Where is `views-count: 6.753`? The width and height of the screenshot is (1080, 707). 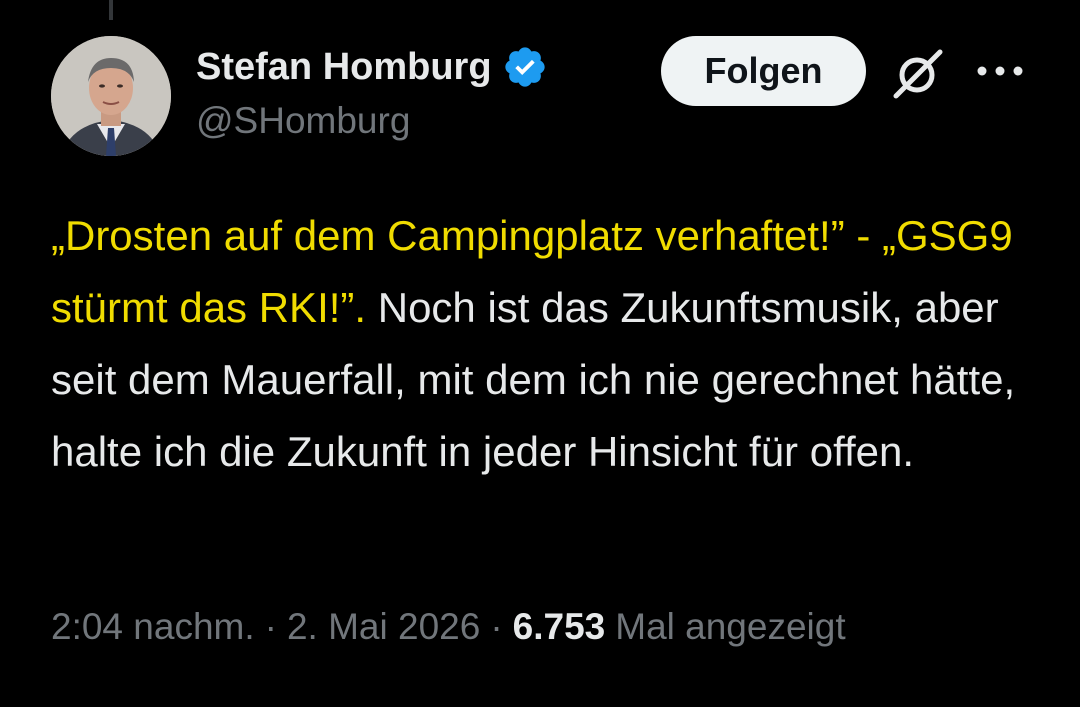 views-count: 6.753 is located at coordinates (559, 626).